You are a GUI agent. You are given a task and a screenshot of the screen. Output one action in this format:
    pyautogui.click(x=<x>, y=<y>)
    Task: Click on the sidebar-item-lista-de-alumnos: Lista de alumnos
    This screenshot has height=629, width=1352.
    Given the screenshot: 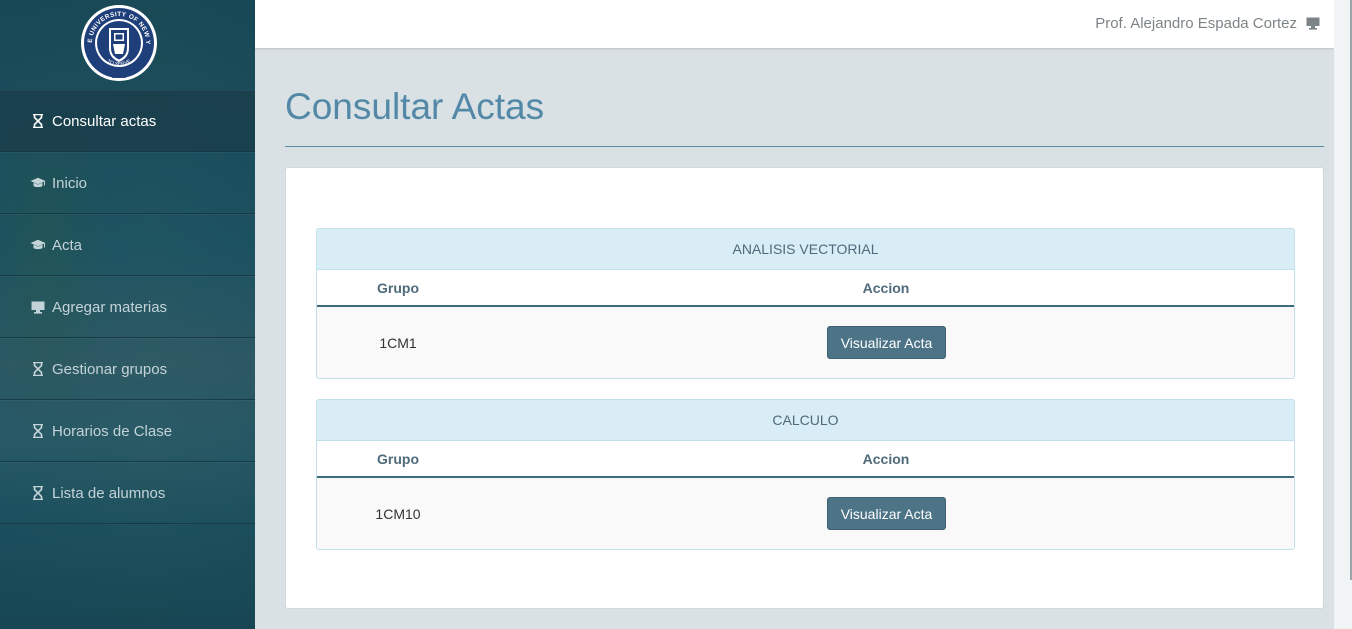 What is the action you would take?
    pyautogui.click(x=127, y=493)
    